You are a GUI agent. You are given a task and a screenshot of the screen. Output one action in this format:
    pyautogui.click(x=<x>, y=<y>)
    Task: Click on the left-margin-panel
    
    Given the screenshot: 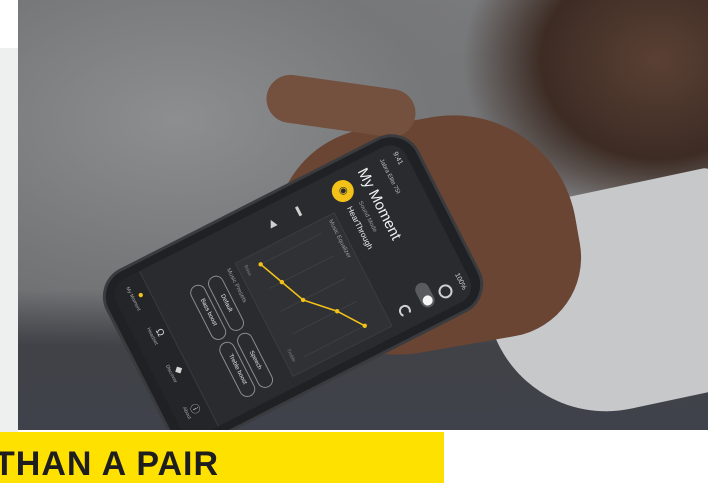 What is the action you would take?
    pyautogui.click(x=9, y=265)
    